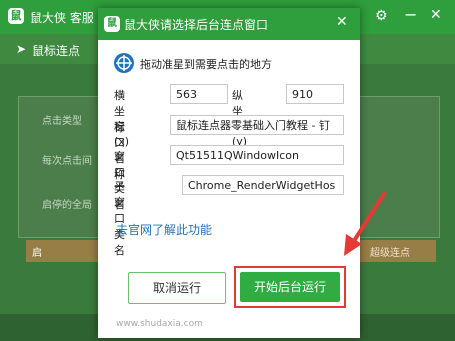 This screenshot has height=341, width=455. Describe the element at coordinates (257, 125) in the screenshot. I see `window-name-field: 鼠标连点器零基础入门教程 - 钉` at that location.